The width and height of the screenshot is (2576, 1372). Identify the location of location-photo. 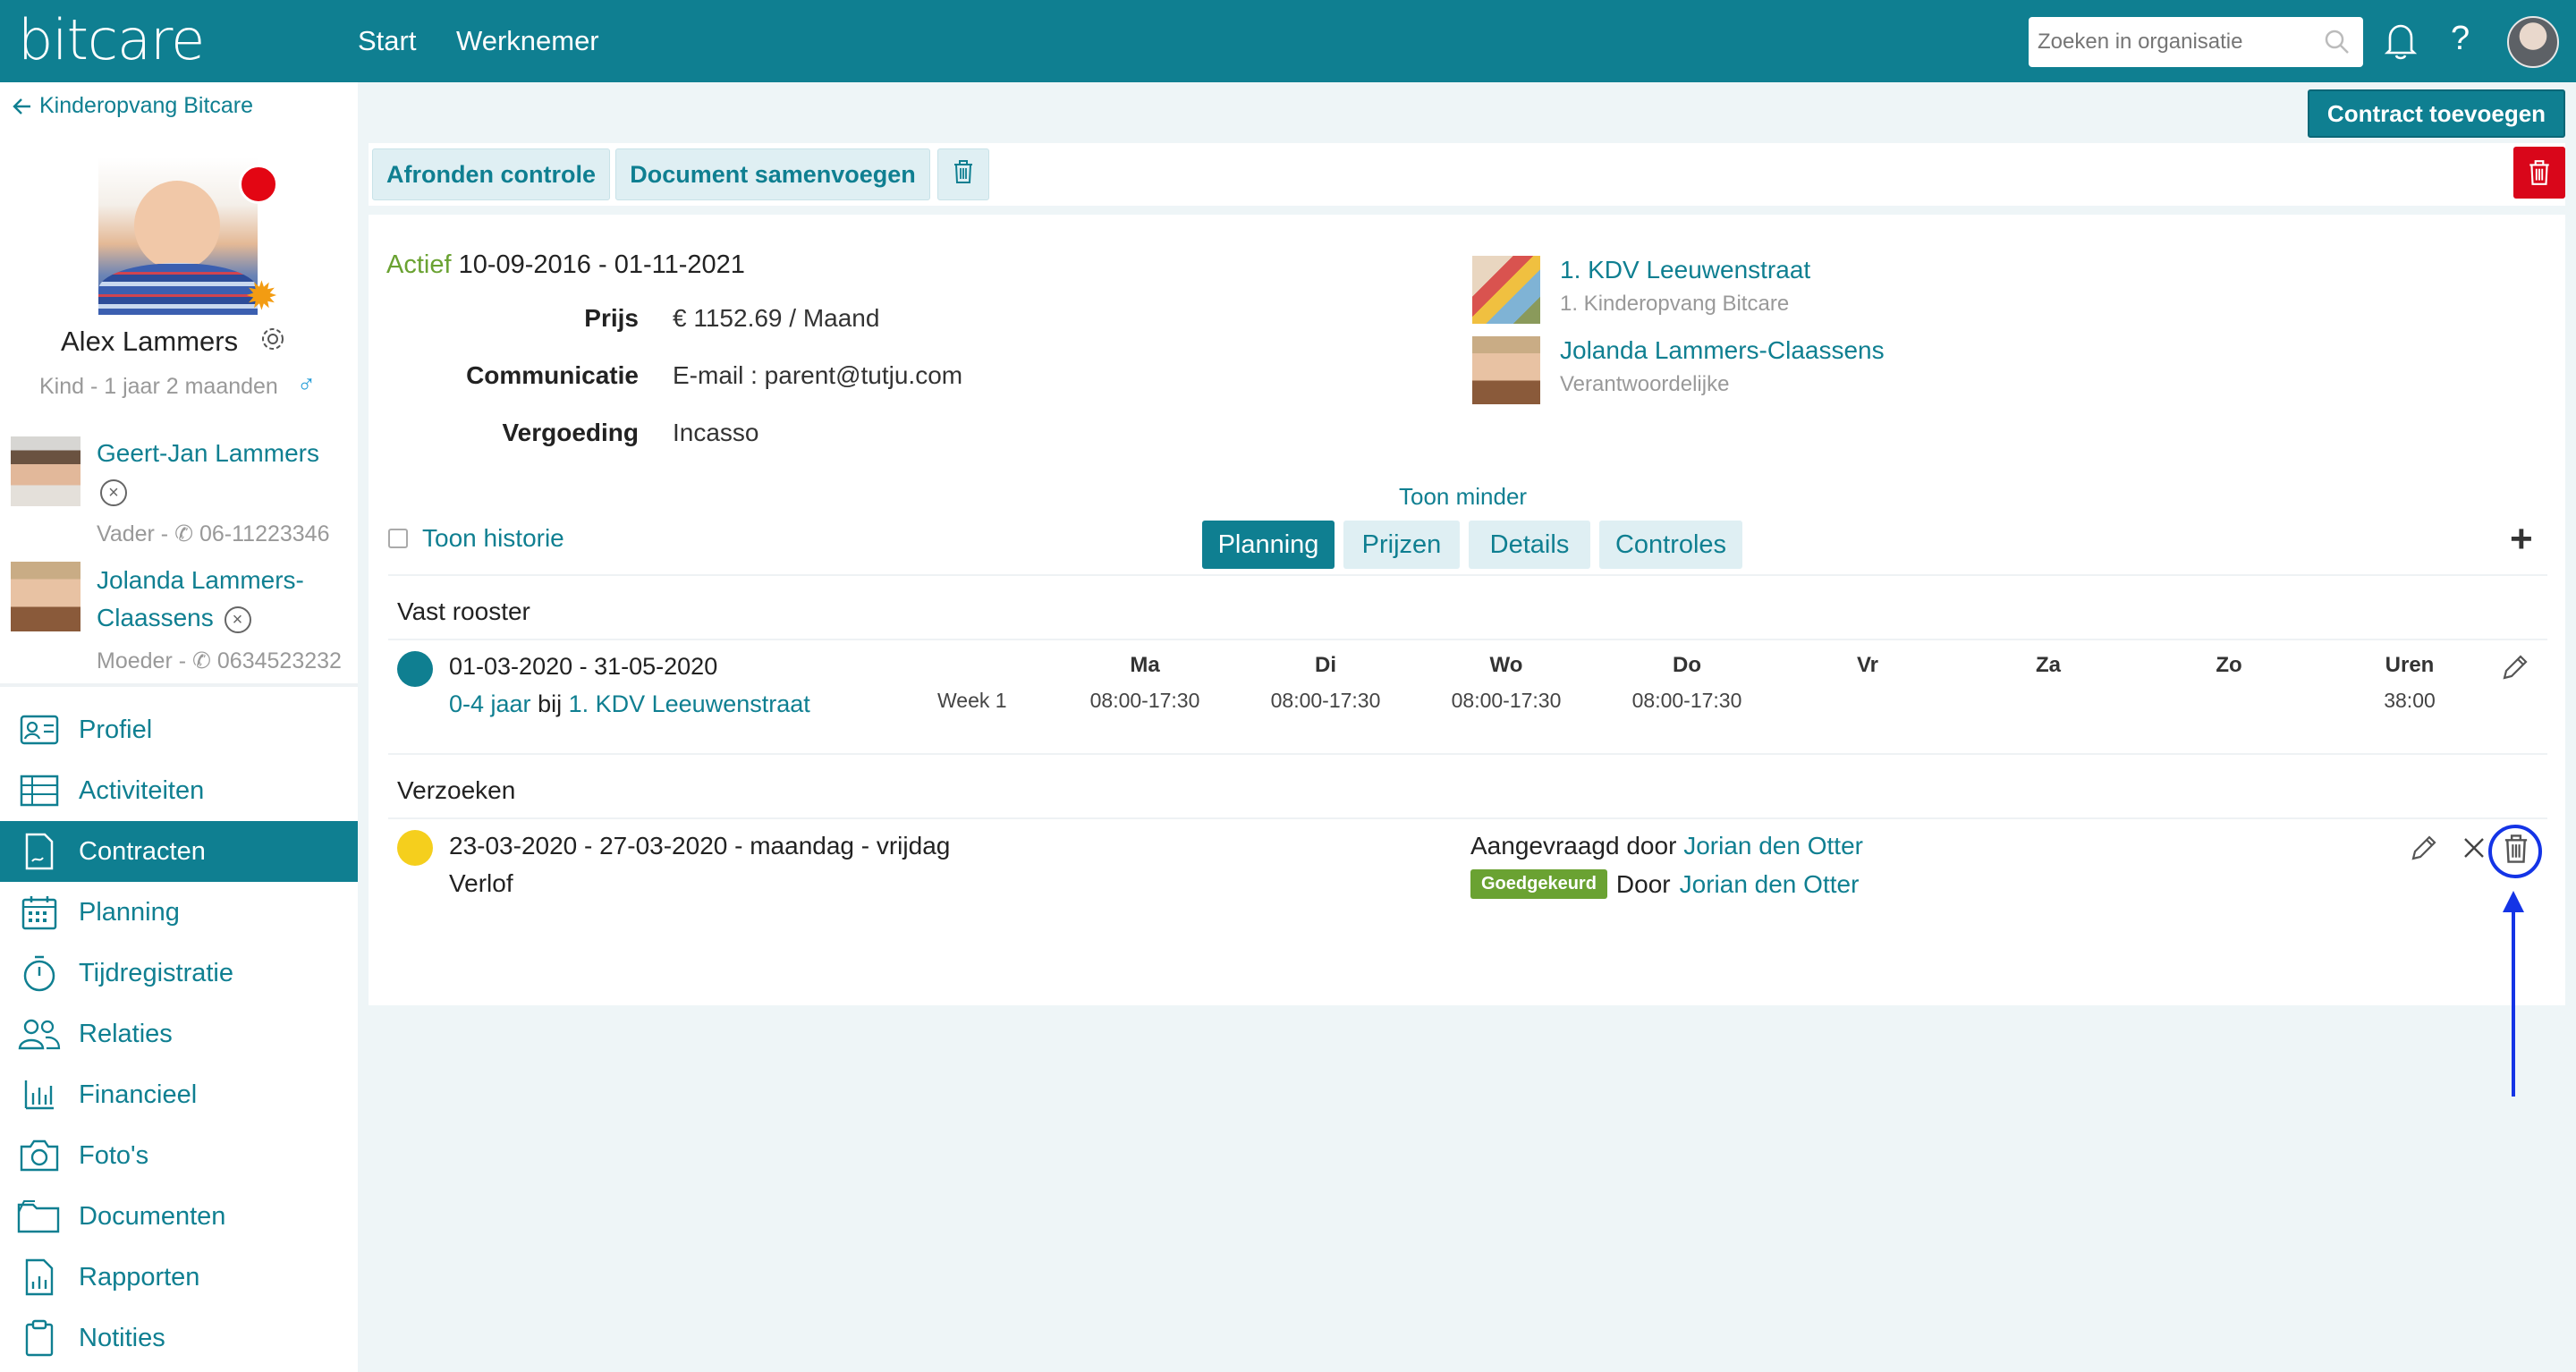
(1506, 290).